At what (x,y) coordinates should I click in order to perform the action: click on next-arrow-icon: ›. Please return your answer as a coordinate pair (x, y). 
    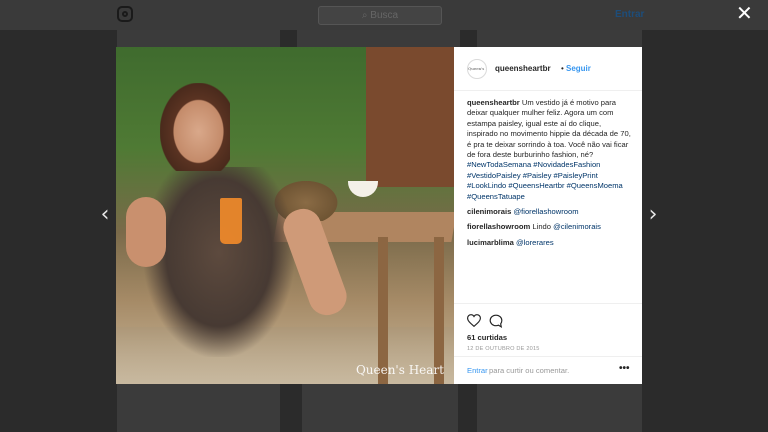
    Looking at the image, I should click on (653, 215).